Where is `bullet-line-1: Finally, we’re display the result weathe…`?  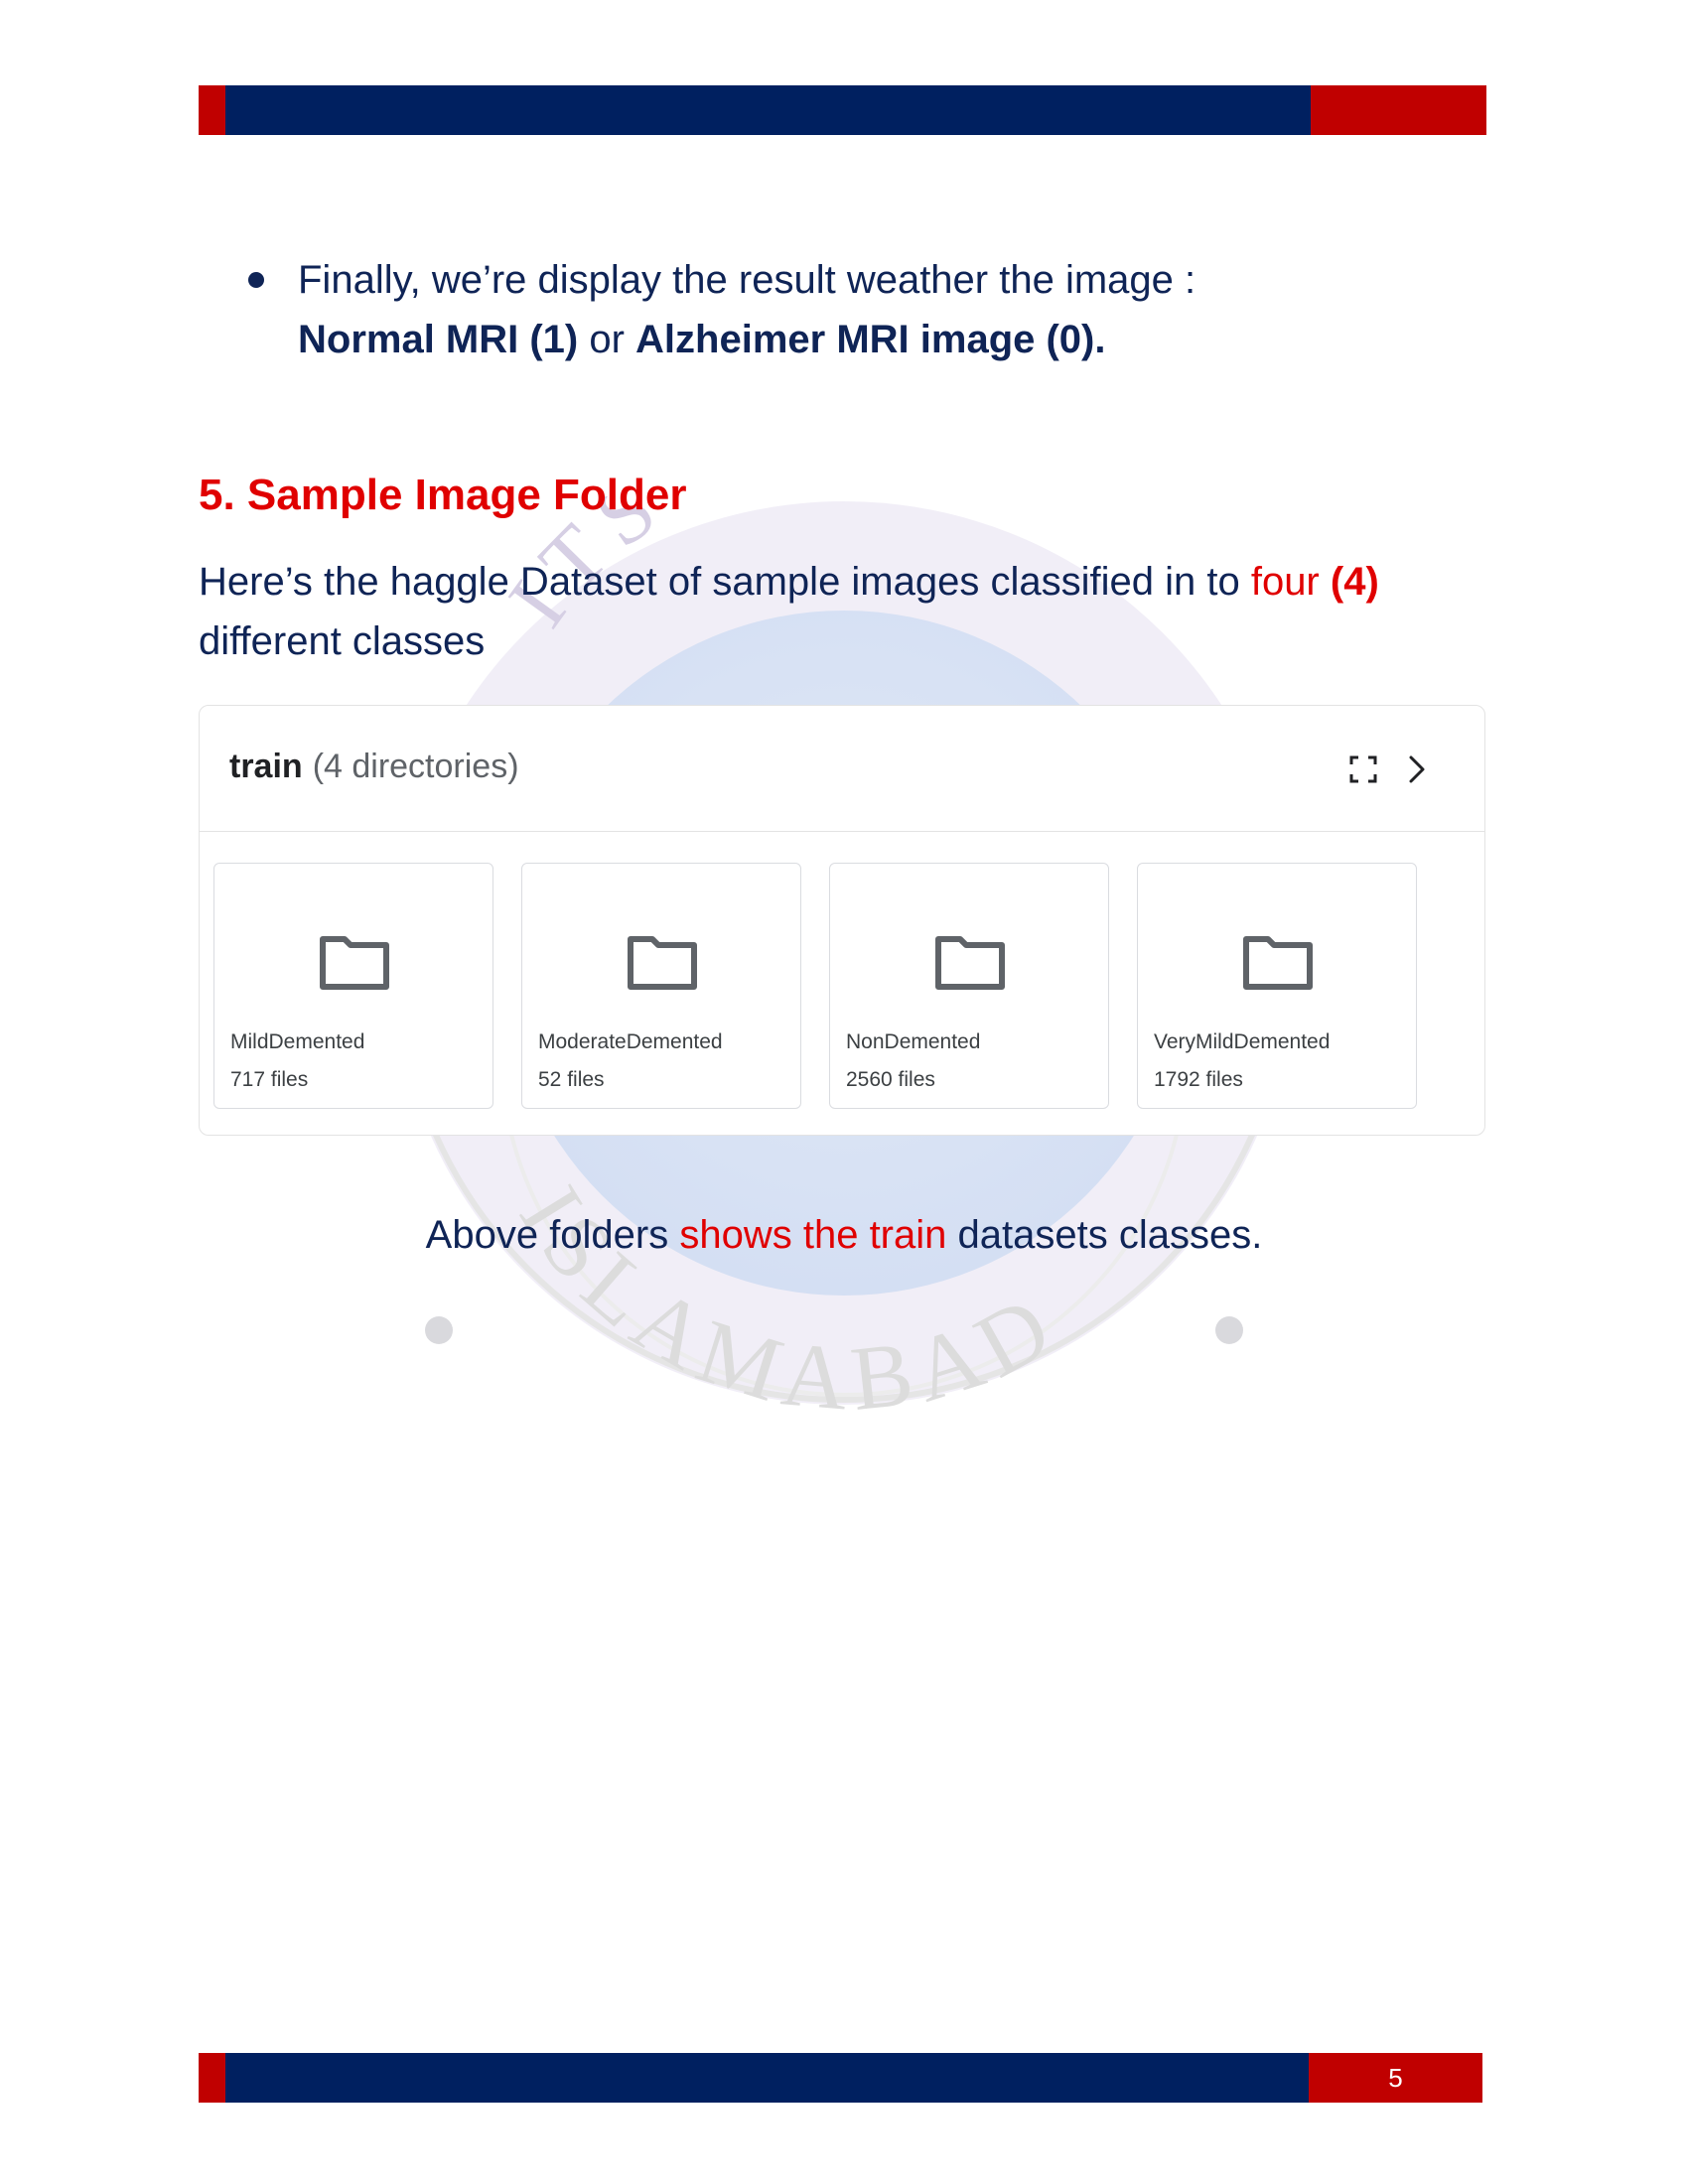
bullet-line-1: Finally, we’re display the result weathe… is located at coordinates (747, 280).